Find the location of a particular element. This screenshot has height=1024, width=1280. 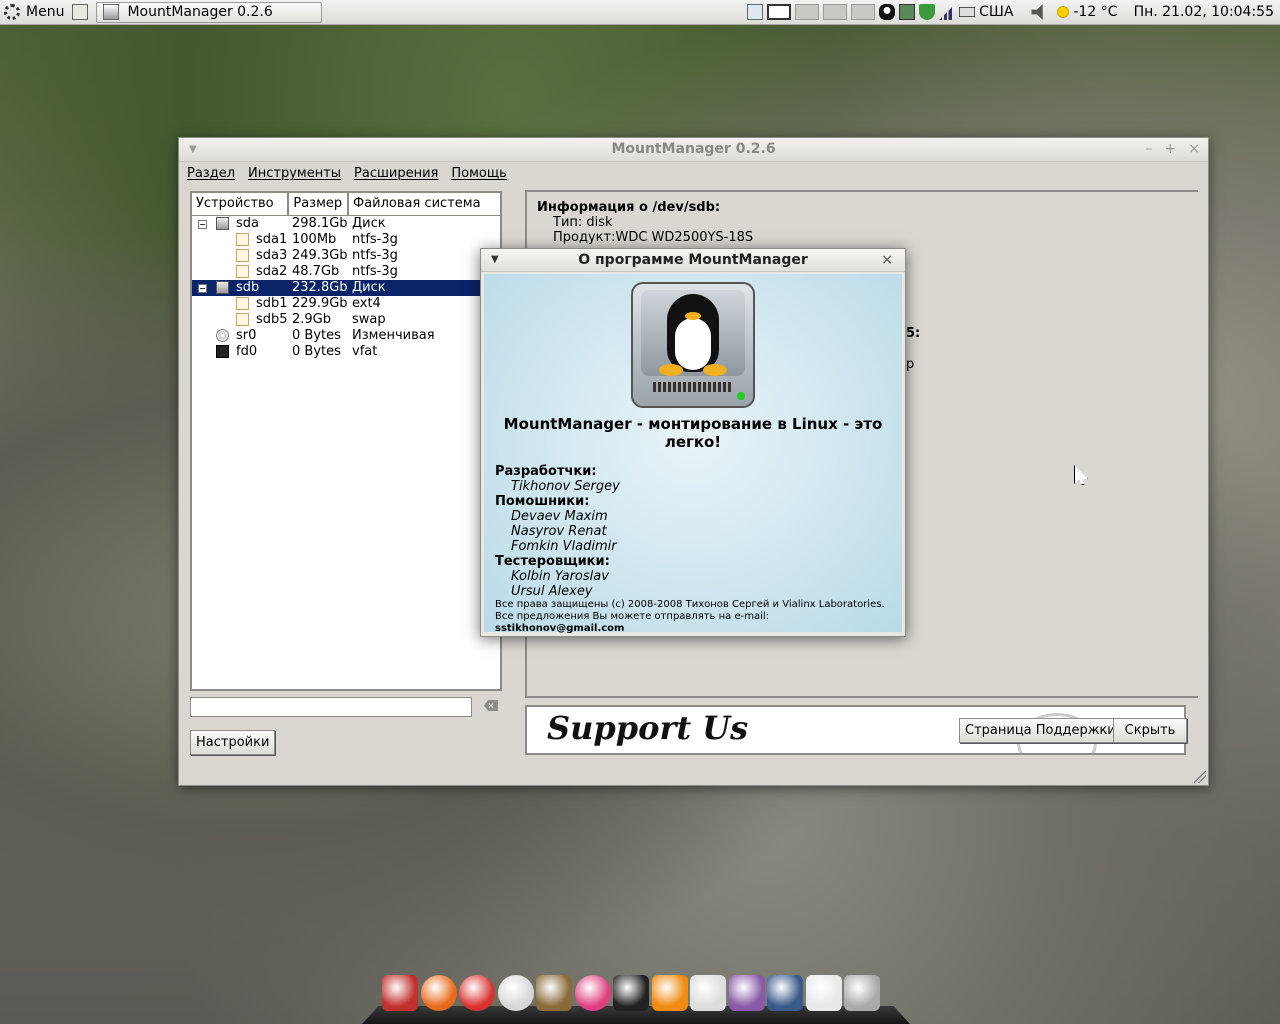

credits-heading-testers: Тестеровщики: is located at coordinates (552, 561).